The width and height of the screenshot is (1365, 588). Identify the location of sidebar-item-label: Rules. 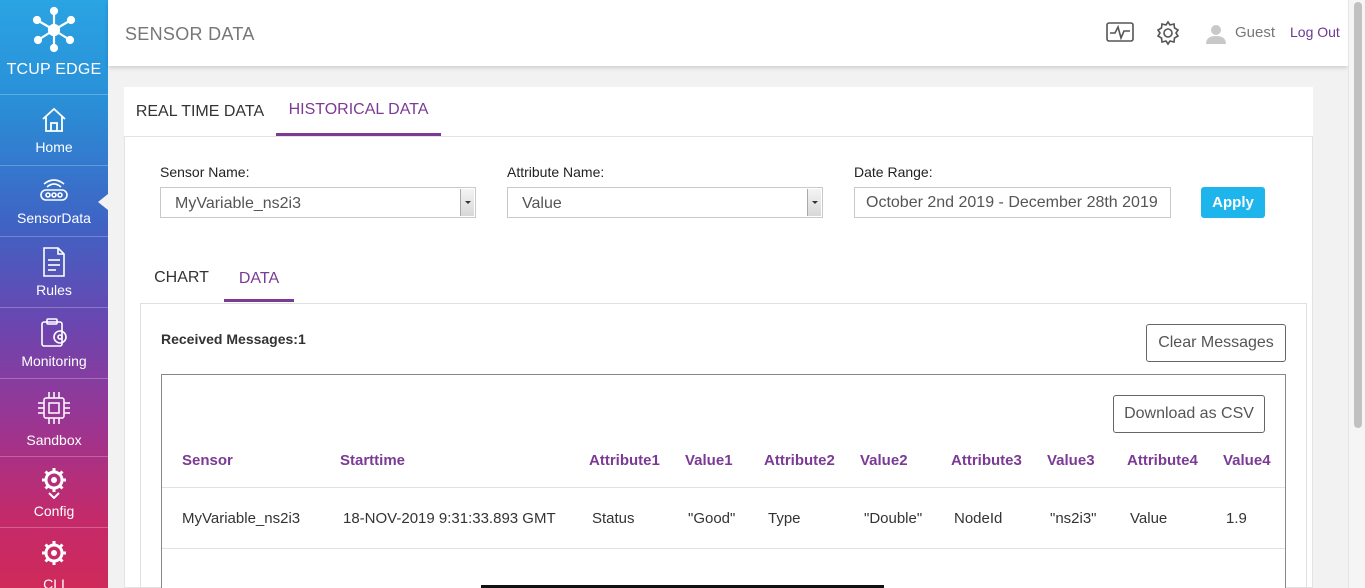
(54, 290).